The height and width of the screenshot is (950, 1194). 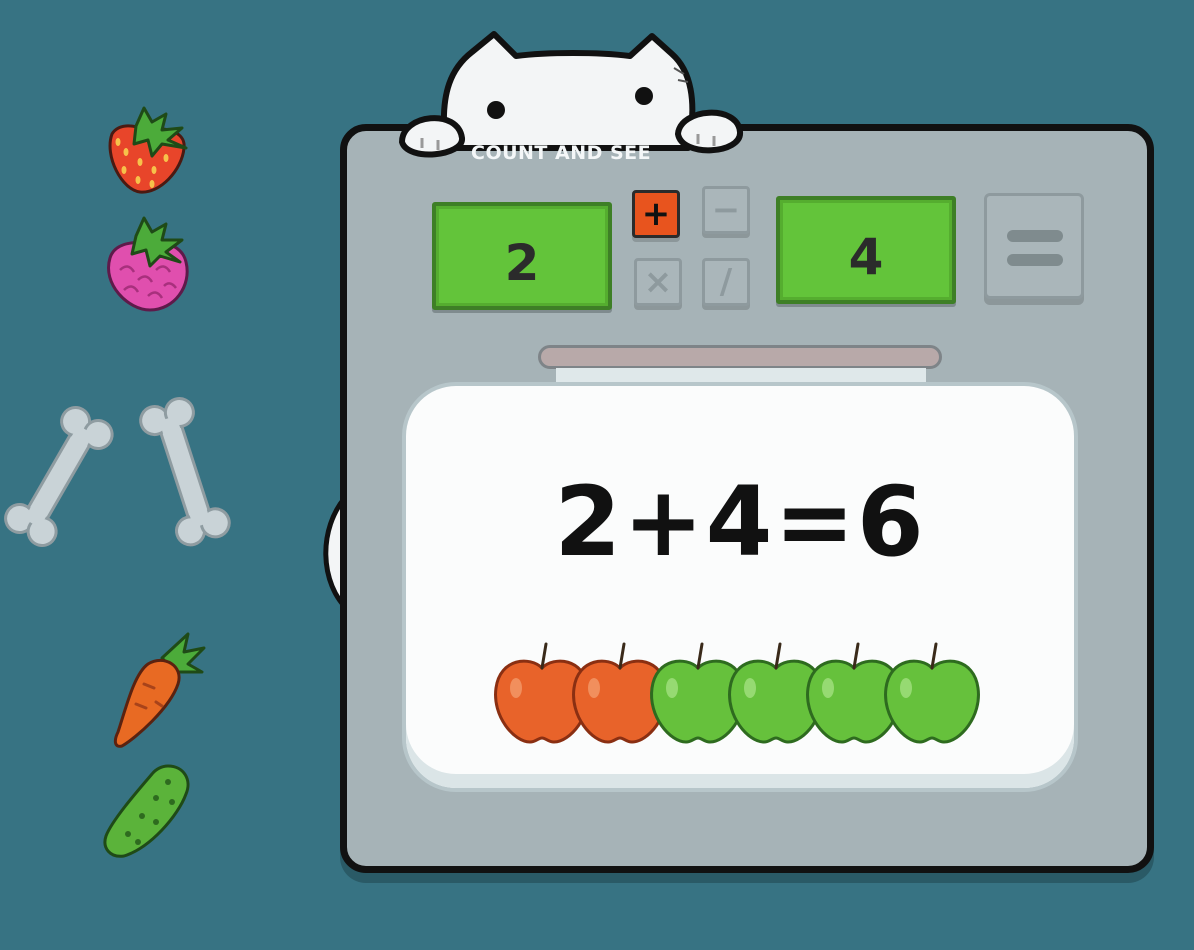 I want to click on strawberry-item, so click(x=146, y=150).